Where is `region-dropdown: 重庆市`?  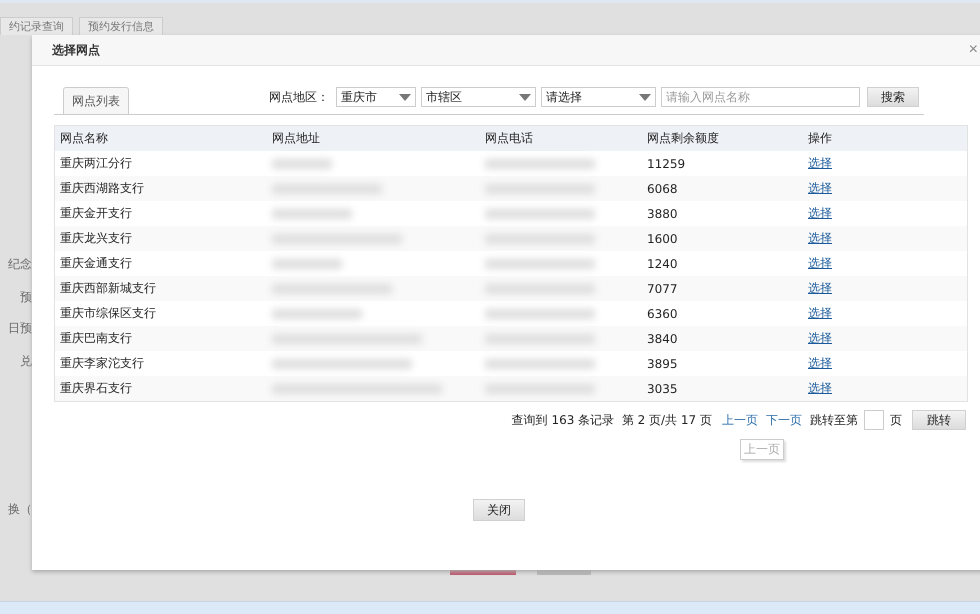 region-dropdown: 重庆市 is located at coordinates (376, 97).